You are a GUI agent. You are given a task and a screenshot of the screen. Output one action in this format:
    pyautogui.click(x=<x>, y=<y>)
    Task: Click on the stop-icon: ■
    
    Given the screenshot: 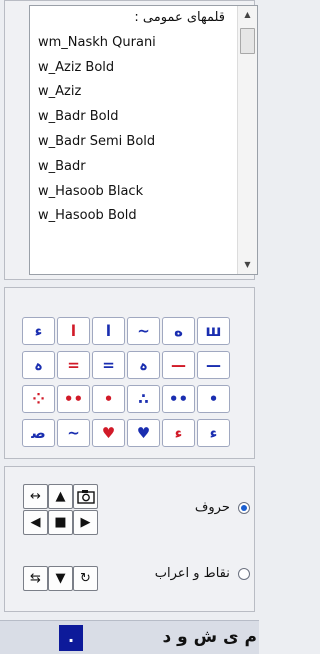 What is the action you would take?
    pyautogui.click(x=60, y=522)
    